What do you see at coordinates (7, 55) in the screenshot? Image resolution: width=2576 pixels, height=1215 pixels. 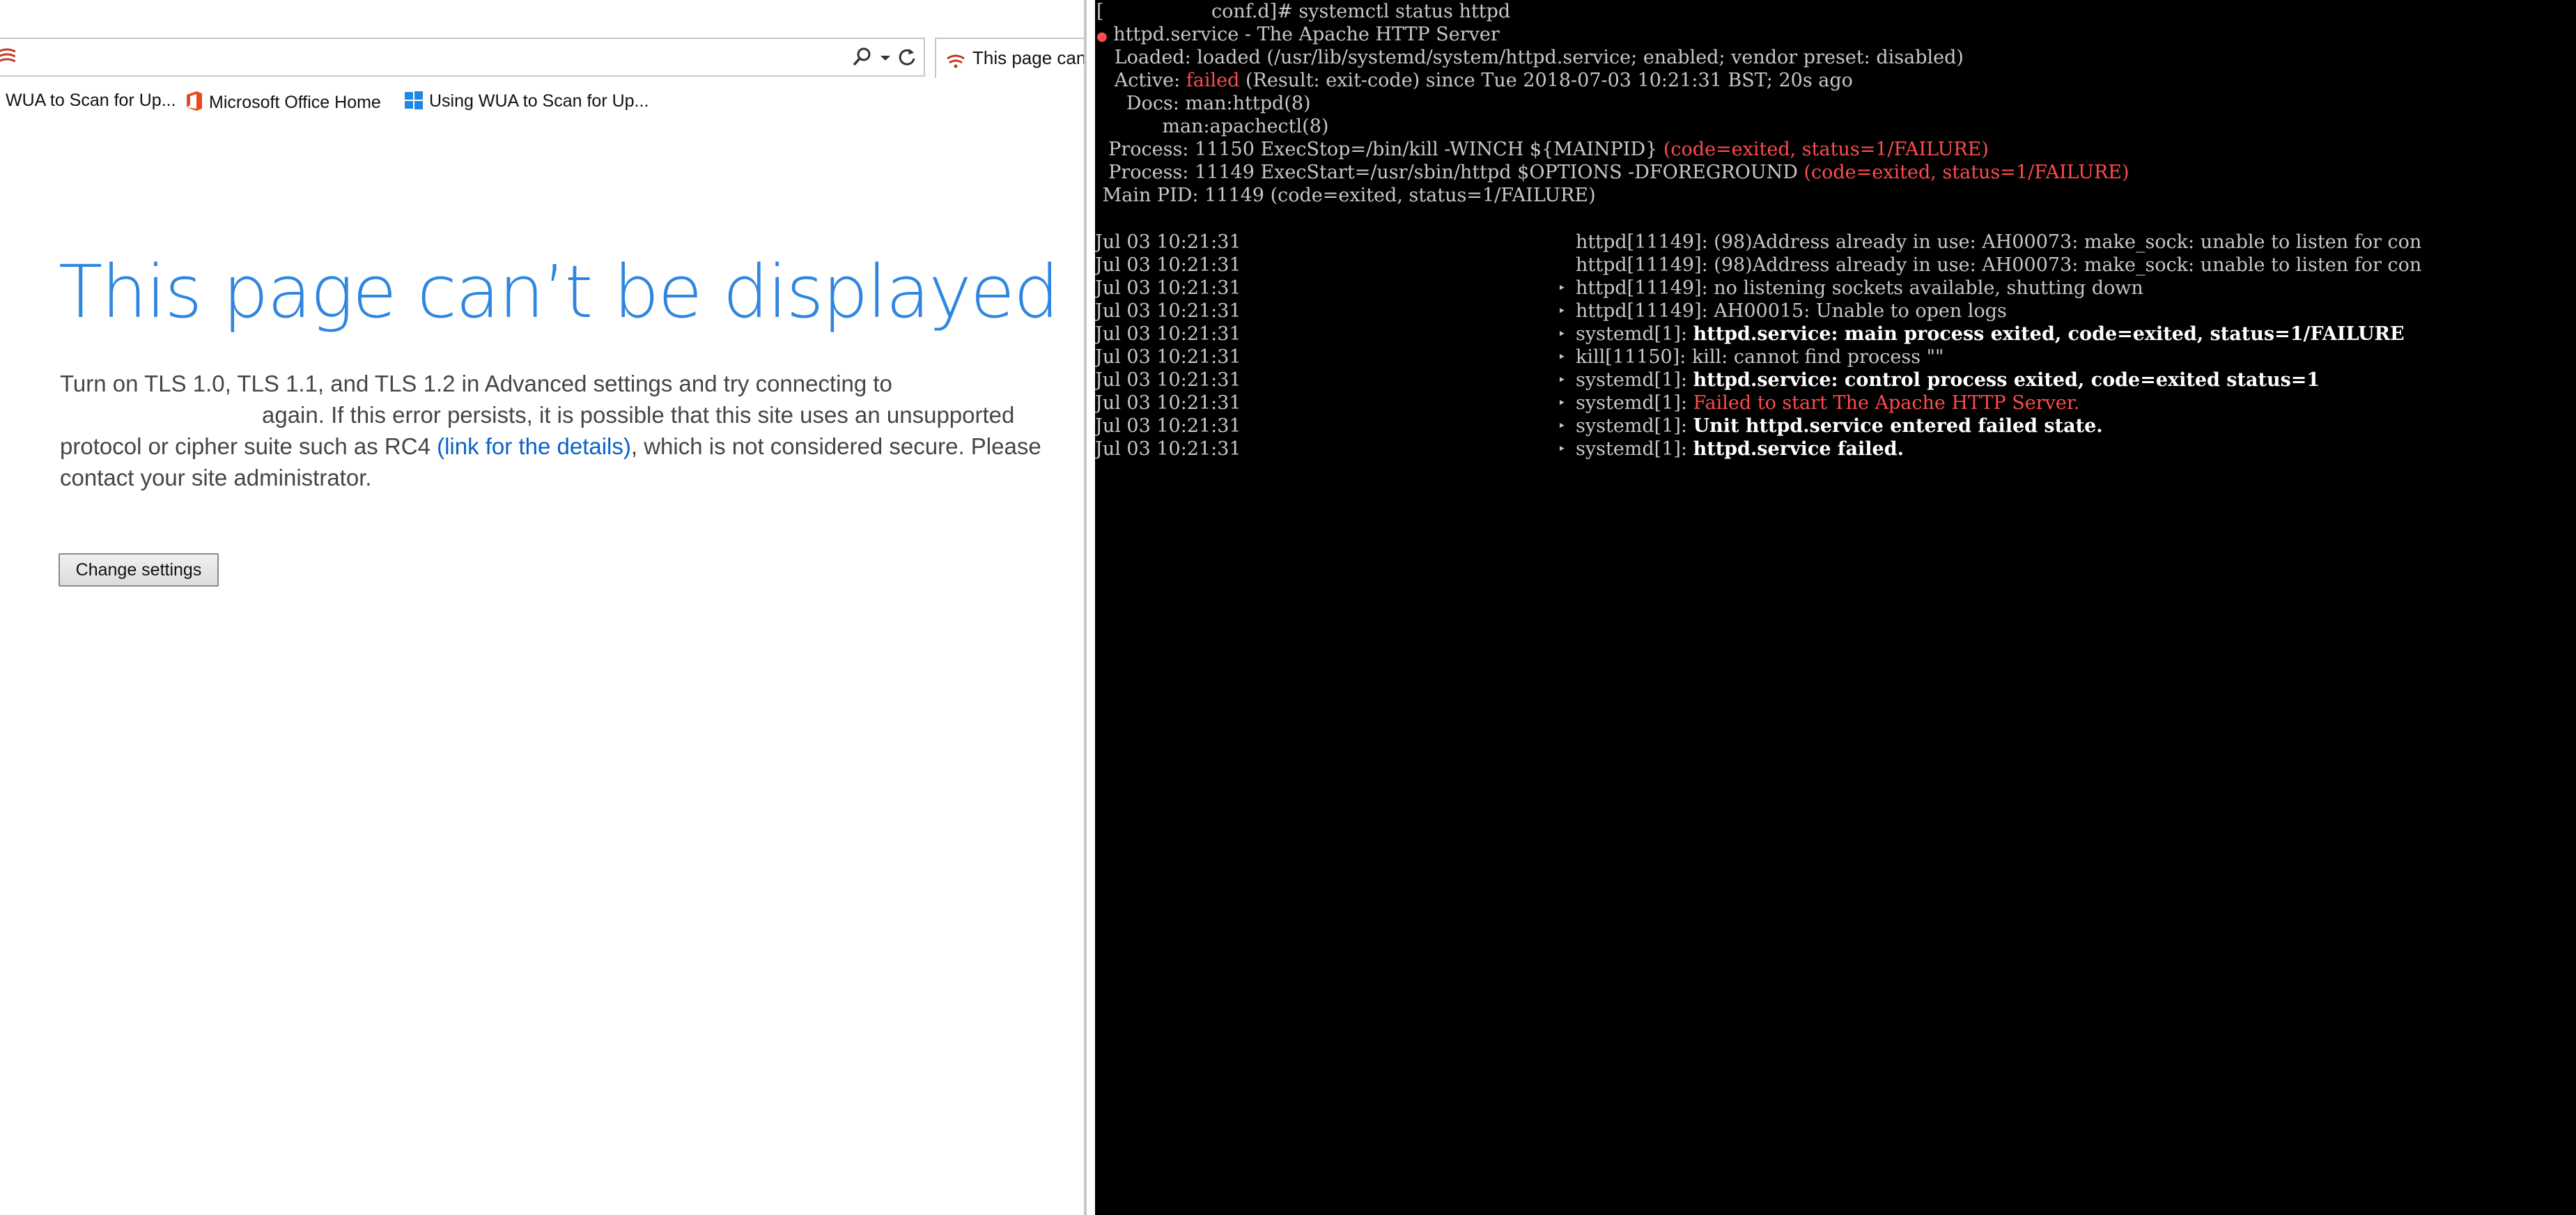 I see `site-favicon-icon` at bounding box center [7, 55].